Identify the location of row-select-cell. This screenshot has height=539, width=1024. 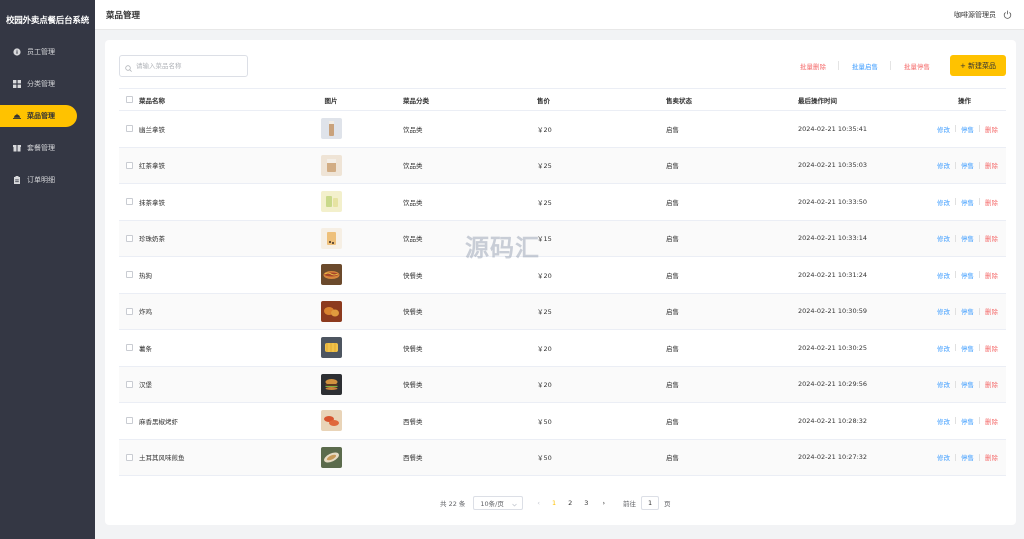
(129, 458).